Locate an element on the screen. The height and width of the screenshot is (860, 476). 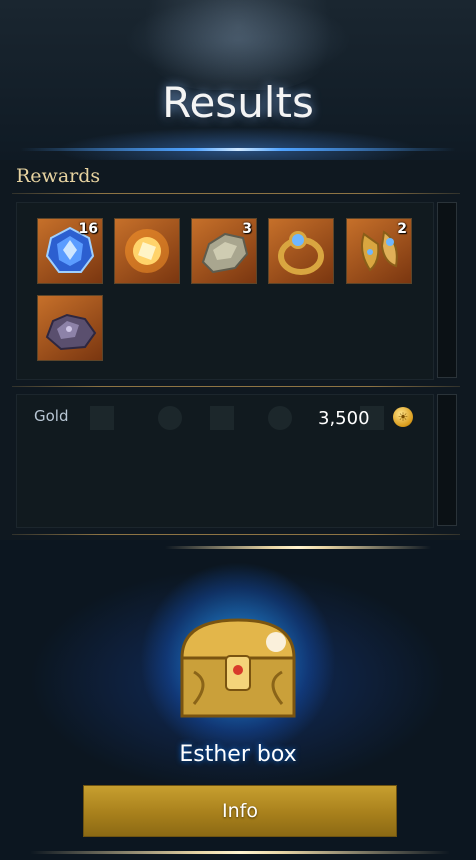
jeweled-ring-icon is located at coordinates (301, 253).